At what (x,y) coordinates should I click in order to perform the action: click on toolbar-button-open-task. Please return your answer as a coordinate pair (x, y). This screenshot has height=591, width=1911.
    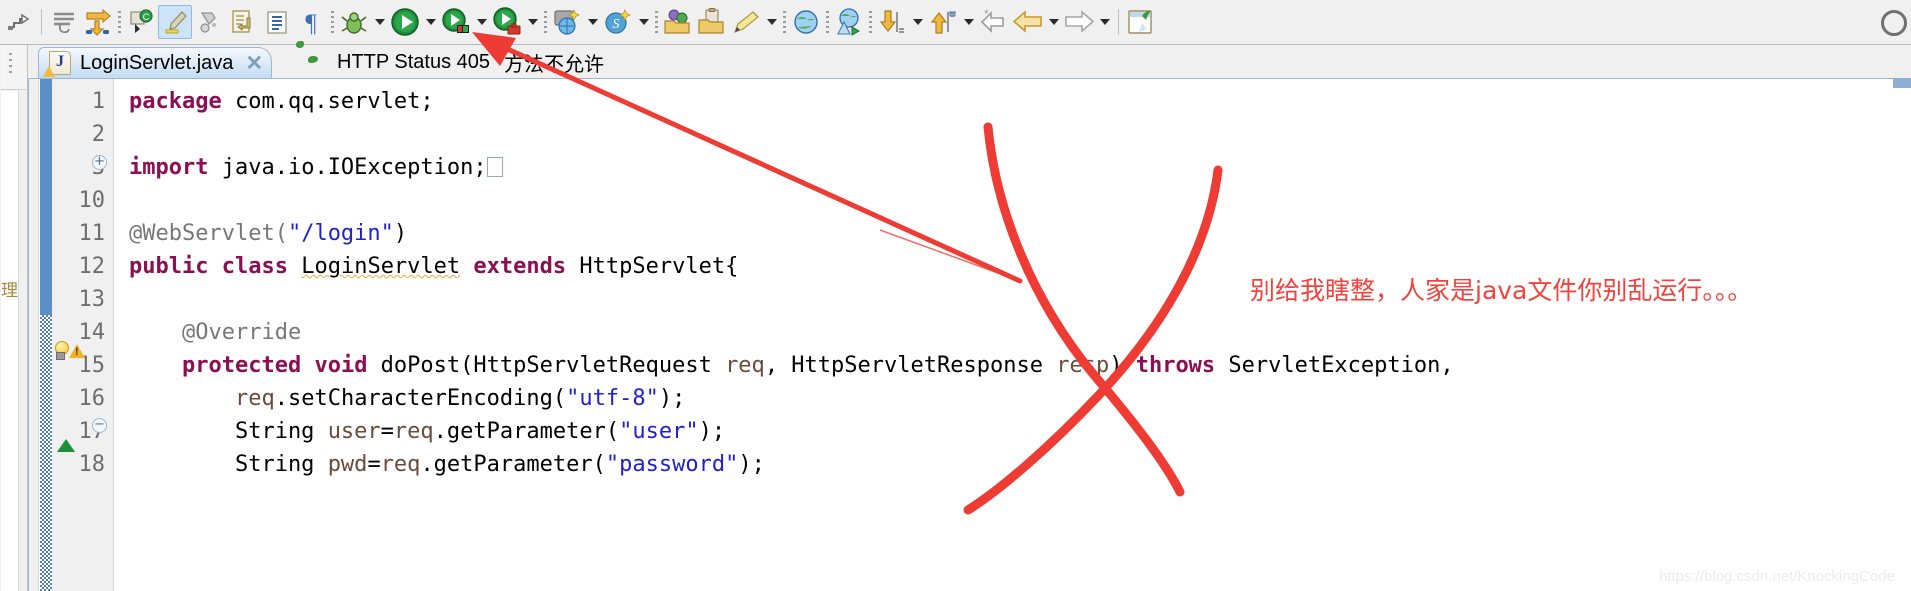
    Looking at the image, I should click on (712, 22).